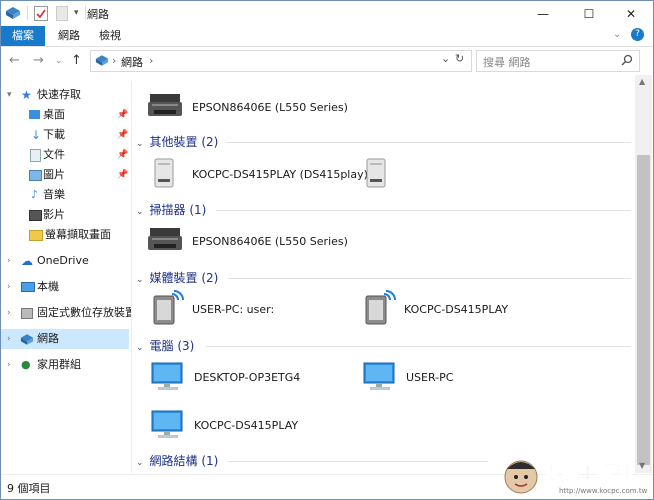  What do you see at coordinates (642, 81) in the screenshot?
I see `scroll-up-icon: ▲` at bounding box center [642, 81].